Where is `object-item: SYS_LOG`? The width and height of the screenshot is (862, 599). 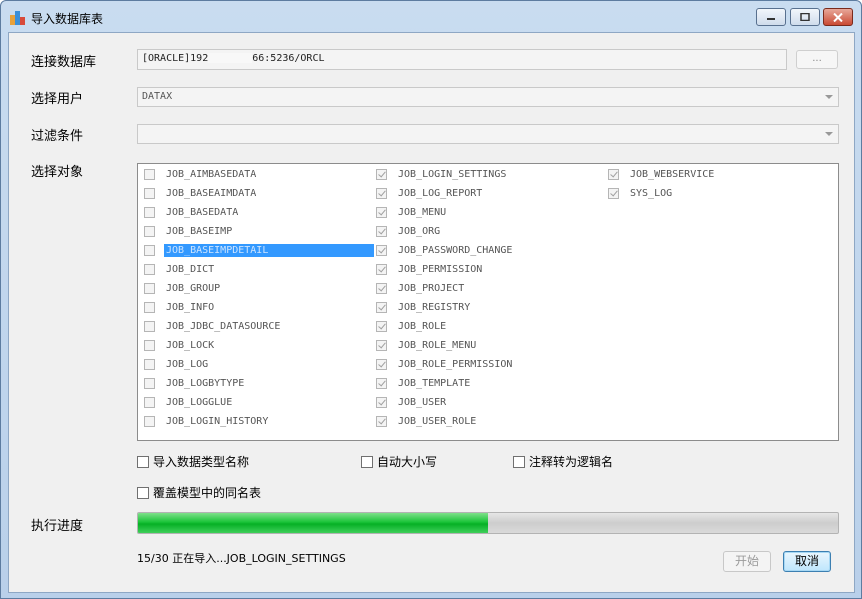
object-item: SYS_LOG is located at coordinates (641, 193).